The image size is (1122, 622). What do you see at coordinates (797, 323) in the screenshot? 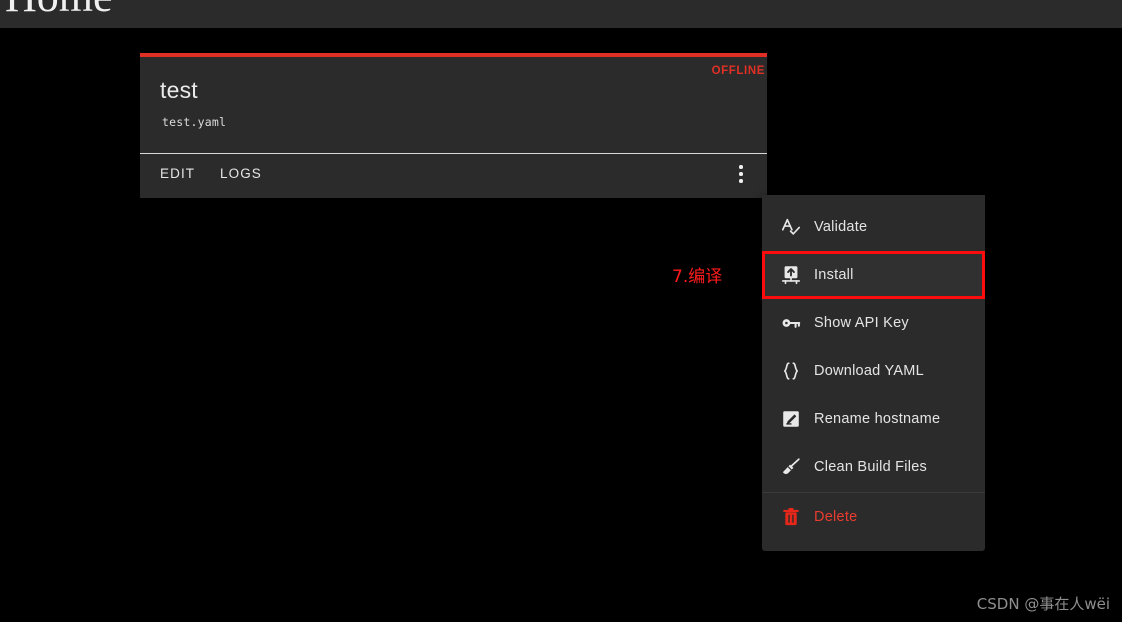
I see `key-icon` at bounding box center [797, 323].